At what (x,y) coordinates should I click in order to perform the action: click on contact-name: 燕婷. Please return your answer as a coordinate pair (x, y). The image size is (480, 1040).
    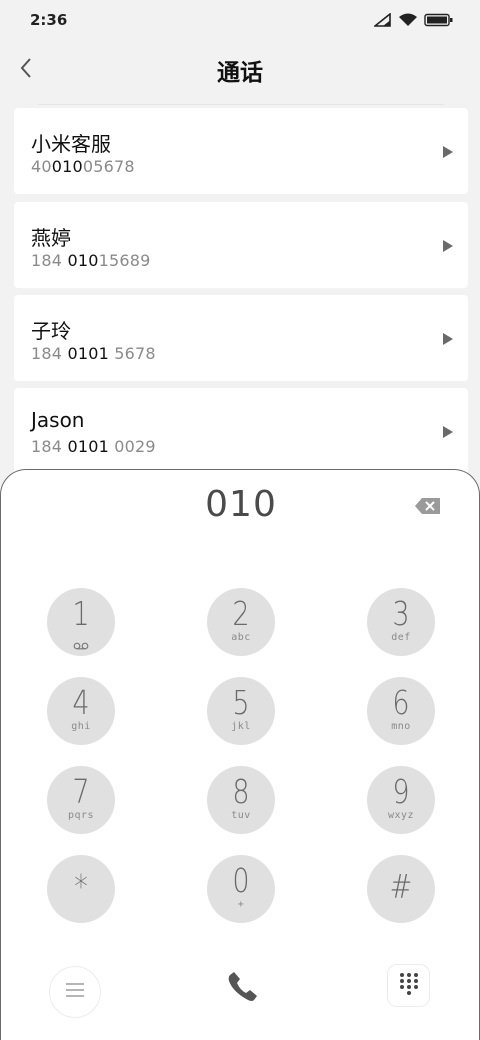
    Looking at the image, I should click on (51, 238).